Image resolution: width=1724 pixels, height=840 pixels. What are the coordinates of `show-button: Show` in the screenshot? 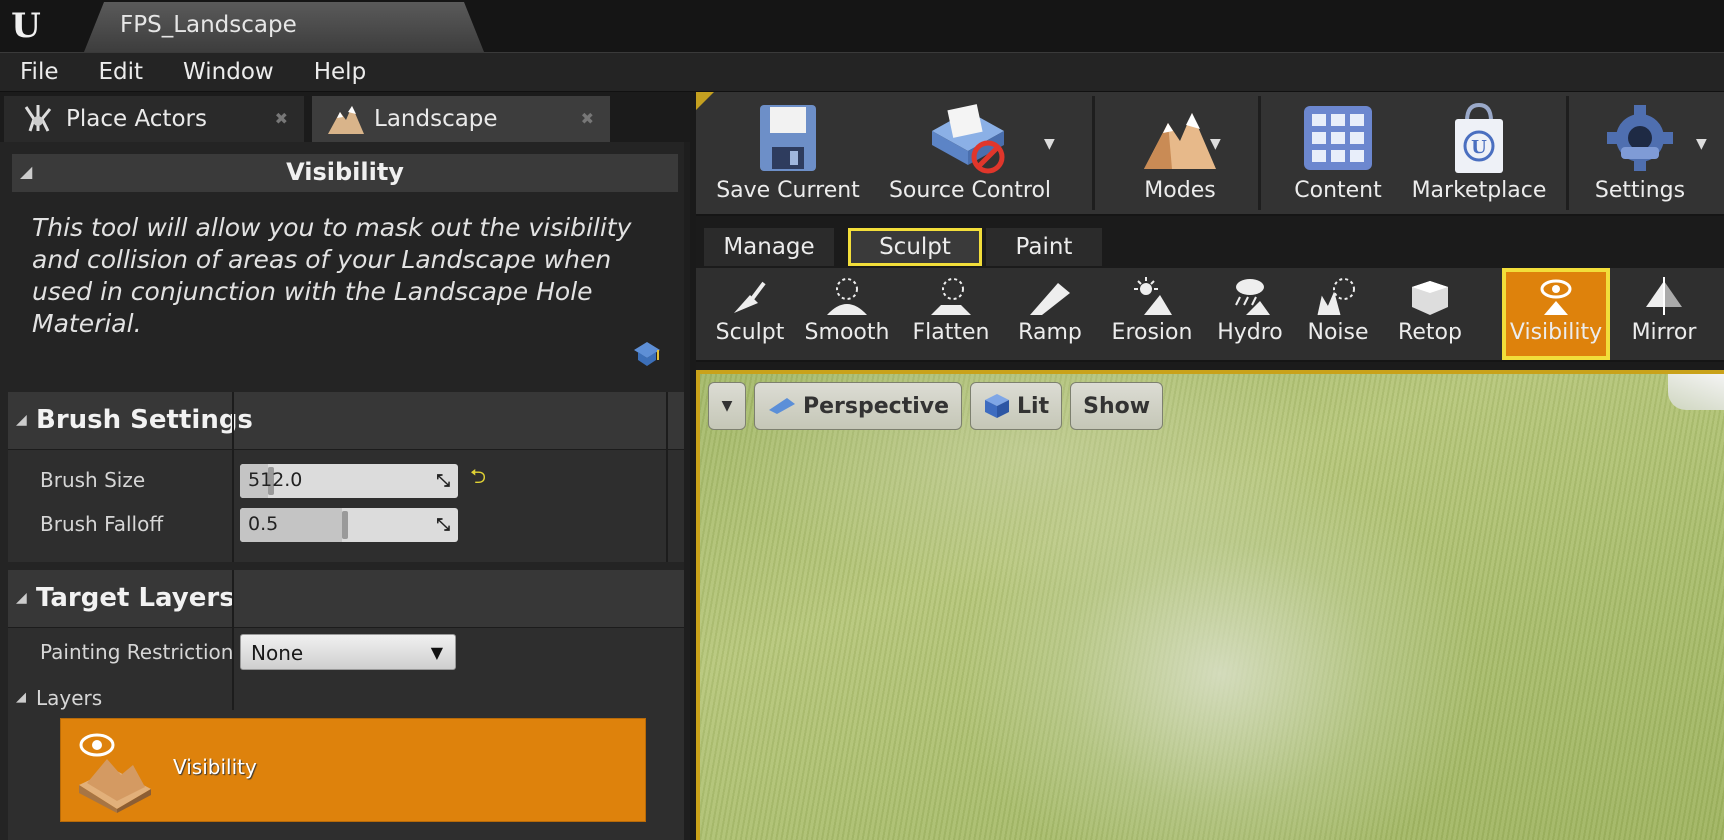 It's located at (1117, 406).